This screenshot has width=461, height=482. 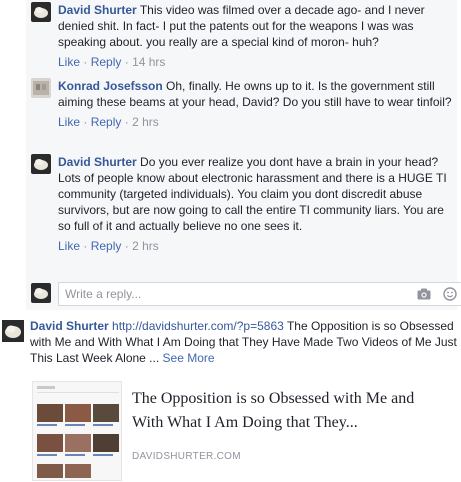 I want to click on camera-icon, so click(x=424, y=295).